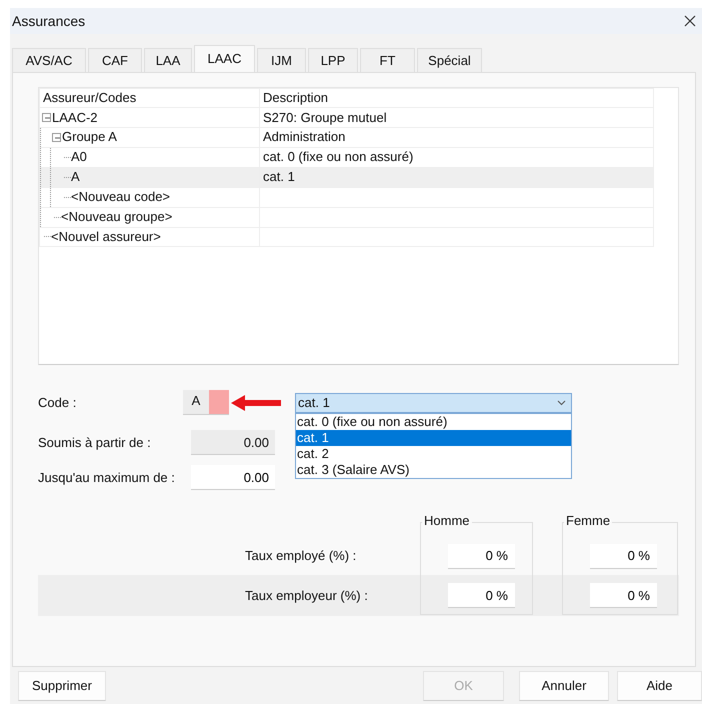  I want to click on tree-cell: <Nouveau groupe>, so click(116, 217).